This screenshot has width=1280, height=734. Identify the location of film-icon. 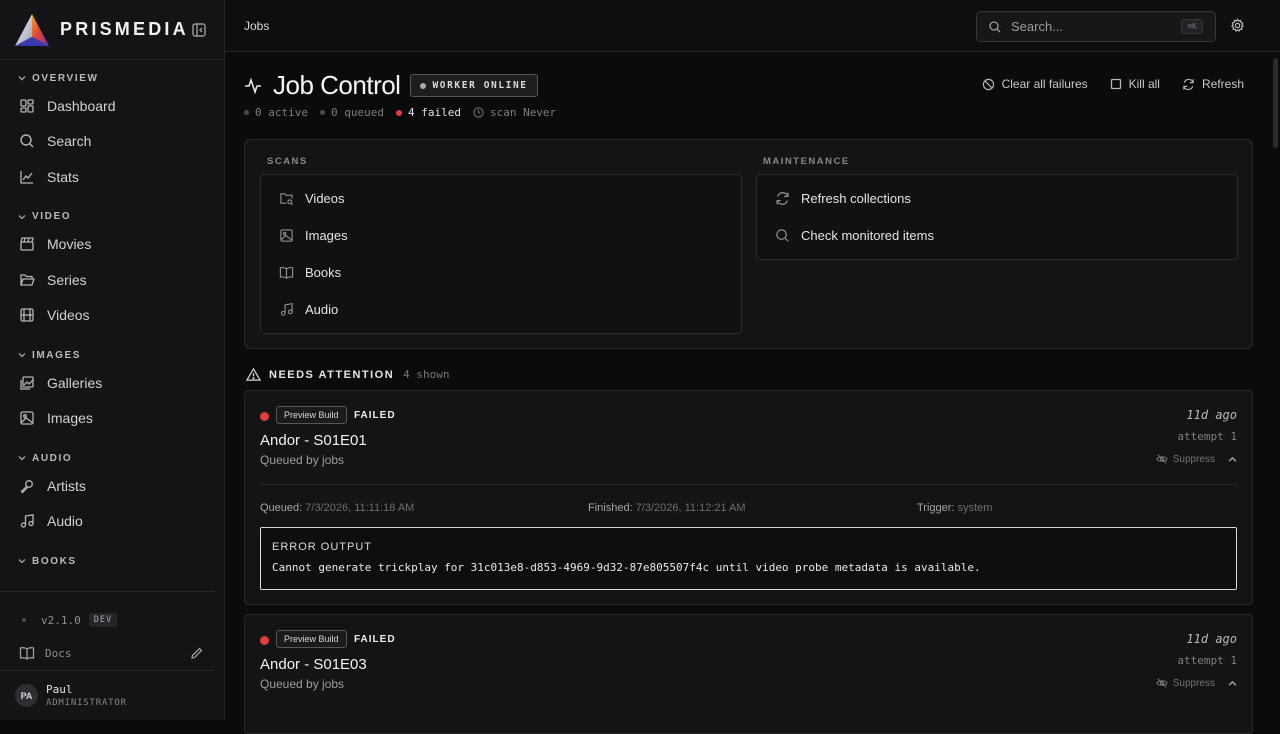
(27, 315).